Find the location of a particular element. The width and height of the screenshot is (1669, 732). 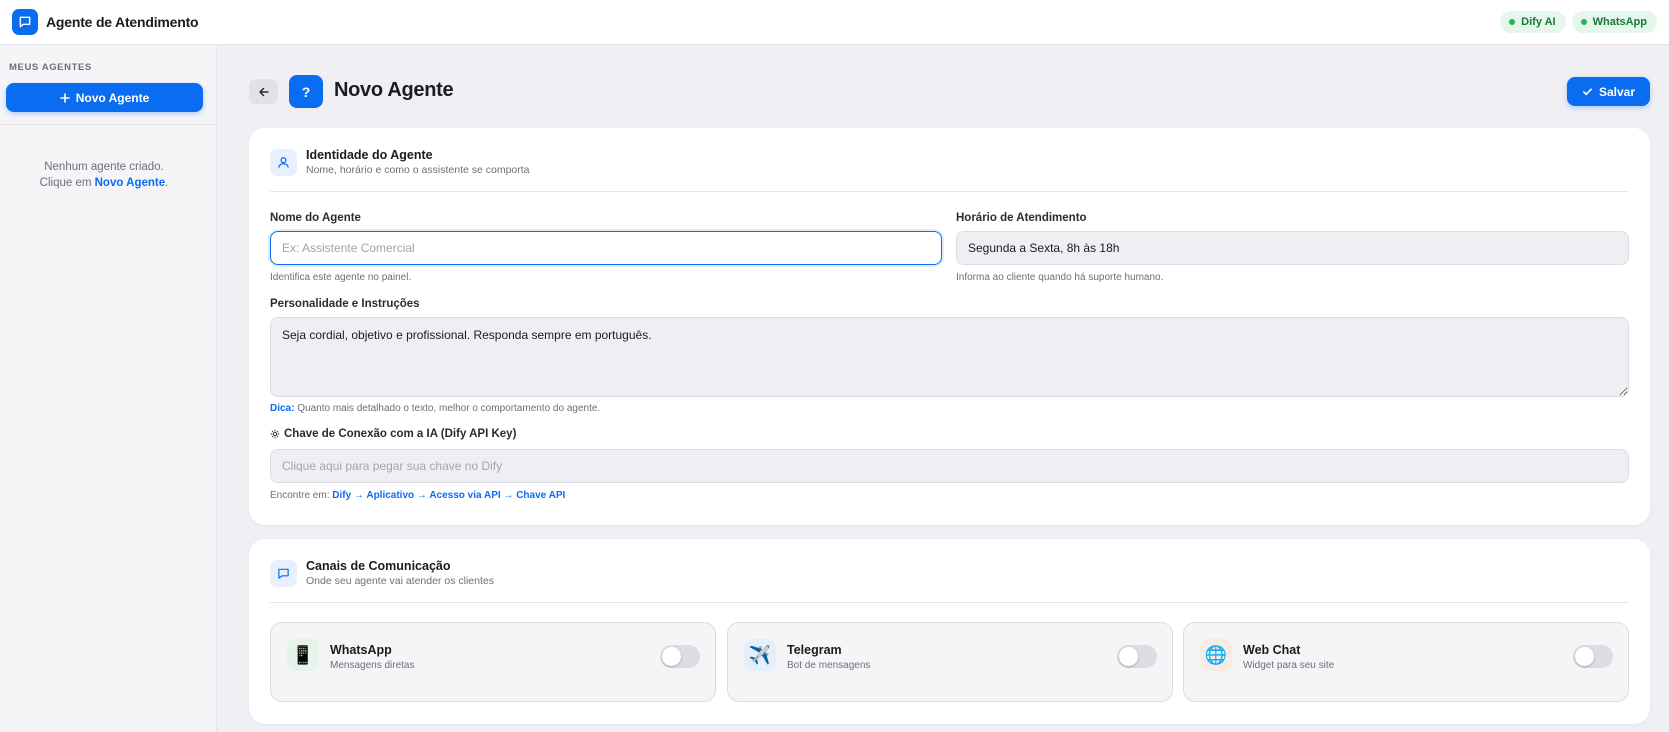

check-icon is located at coordinates (1587, 92).